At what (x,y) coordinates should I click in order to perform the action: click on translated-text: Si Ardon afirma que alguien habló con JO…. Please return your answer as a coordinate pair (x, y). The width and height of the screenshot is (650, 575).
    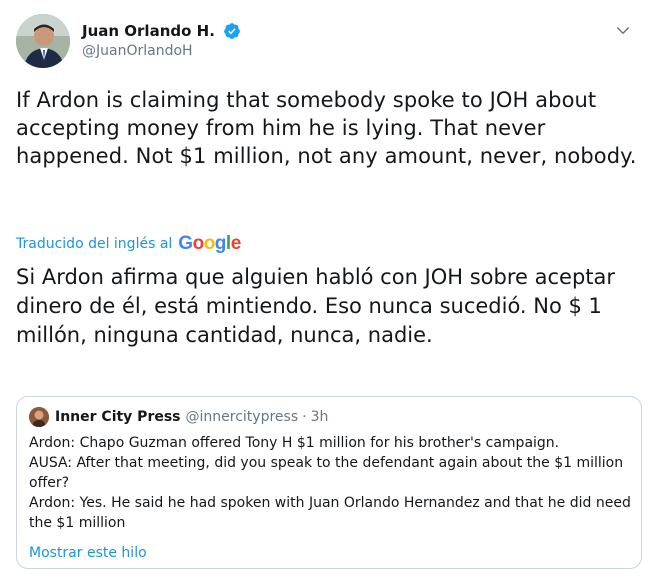
    Looking at the image, I should click on (316, 306).